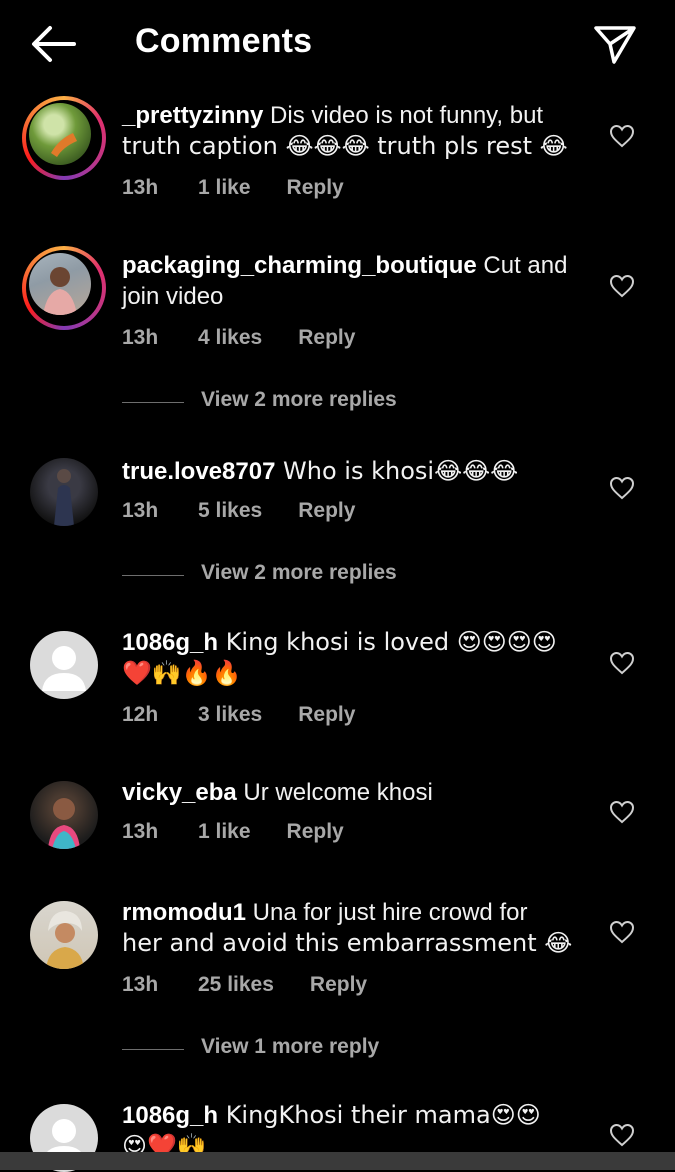 The width and height of the screenshot is (675, 1172). Describe the element at coordinates (230, 511) in the screenshot. I see `comment-likes: 5 likes` at that location.